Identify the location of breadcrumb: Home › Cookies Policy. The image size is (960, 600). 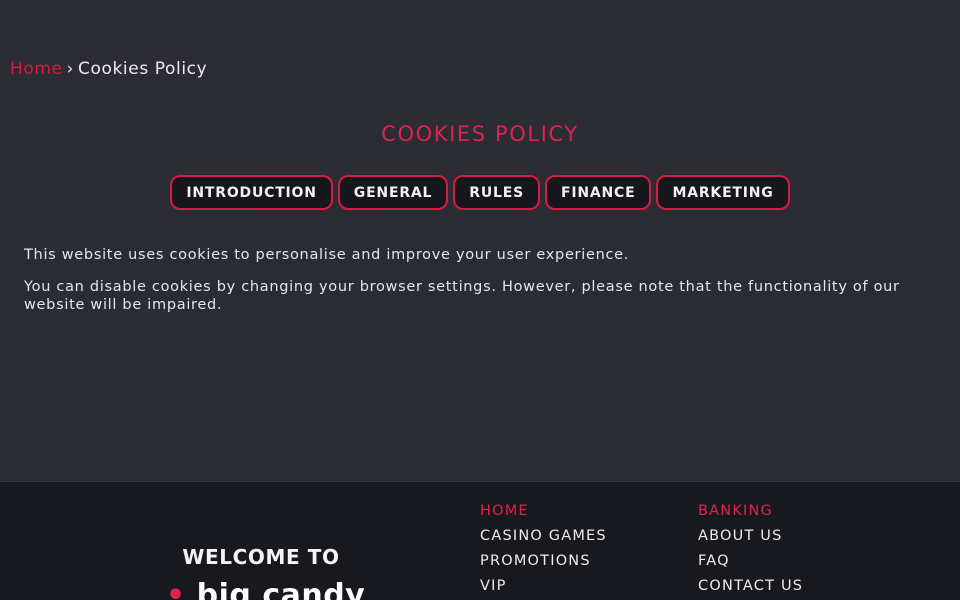
(108, 69).